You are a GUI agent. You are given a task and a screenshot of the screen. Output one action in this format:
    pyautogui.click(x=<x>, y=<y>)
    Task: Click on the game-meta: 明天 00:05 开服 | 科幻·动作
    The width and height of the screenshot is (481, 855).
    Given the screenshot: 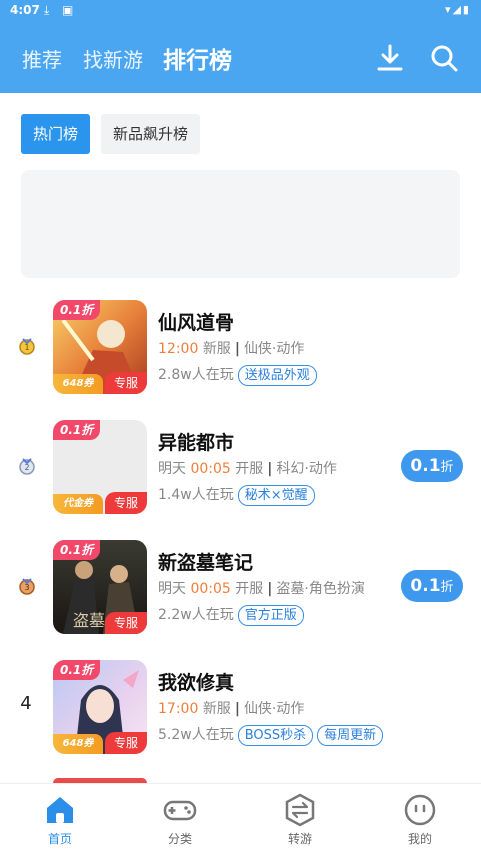 What is the action you would take?
    pyautogui.click(x=247, y=468)
    